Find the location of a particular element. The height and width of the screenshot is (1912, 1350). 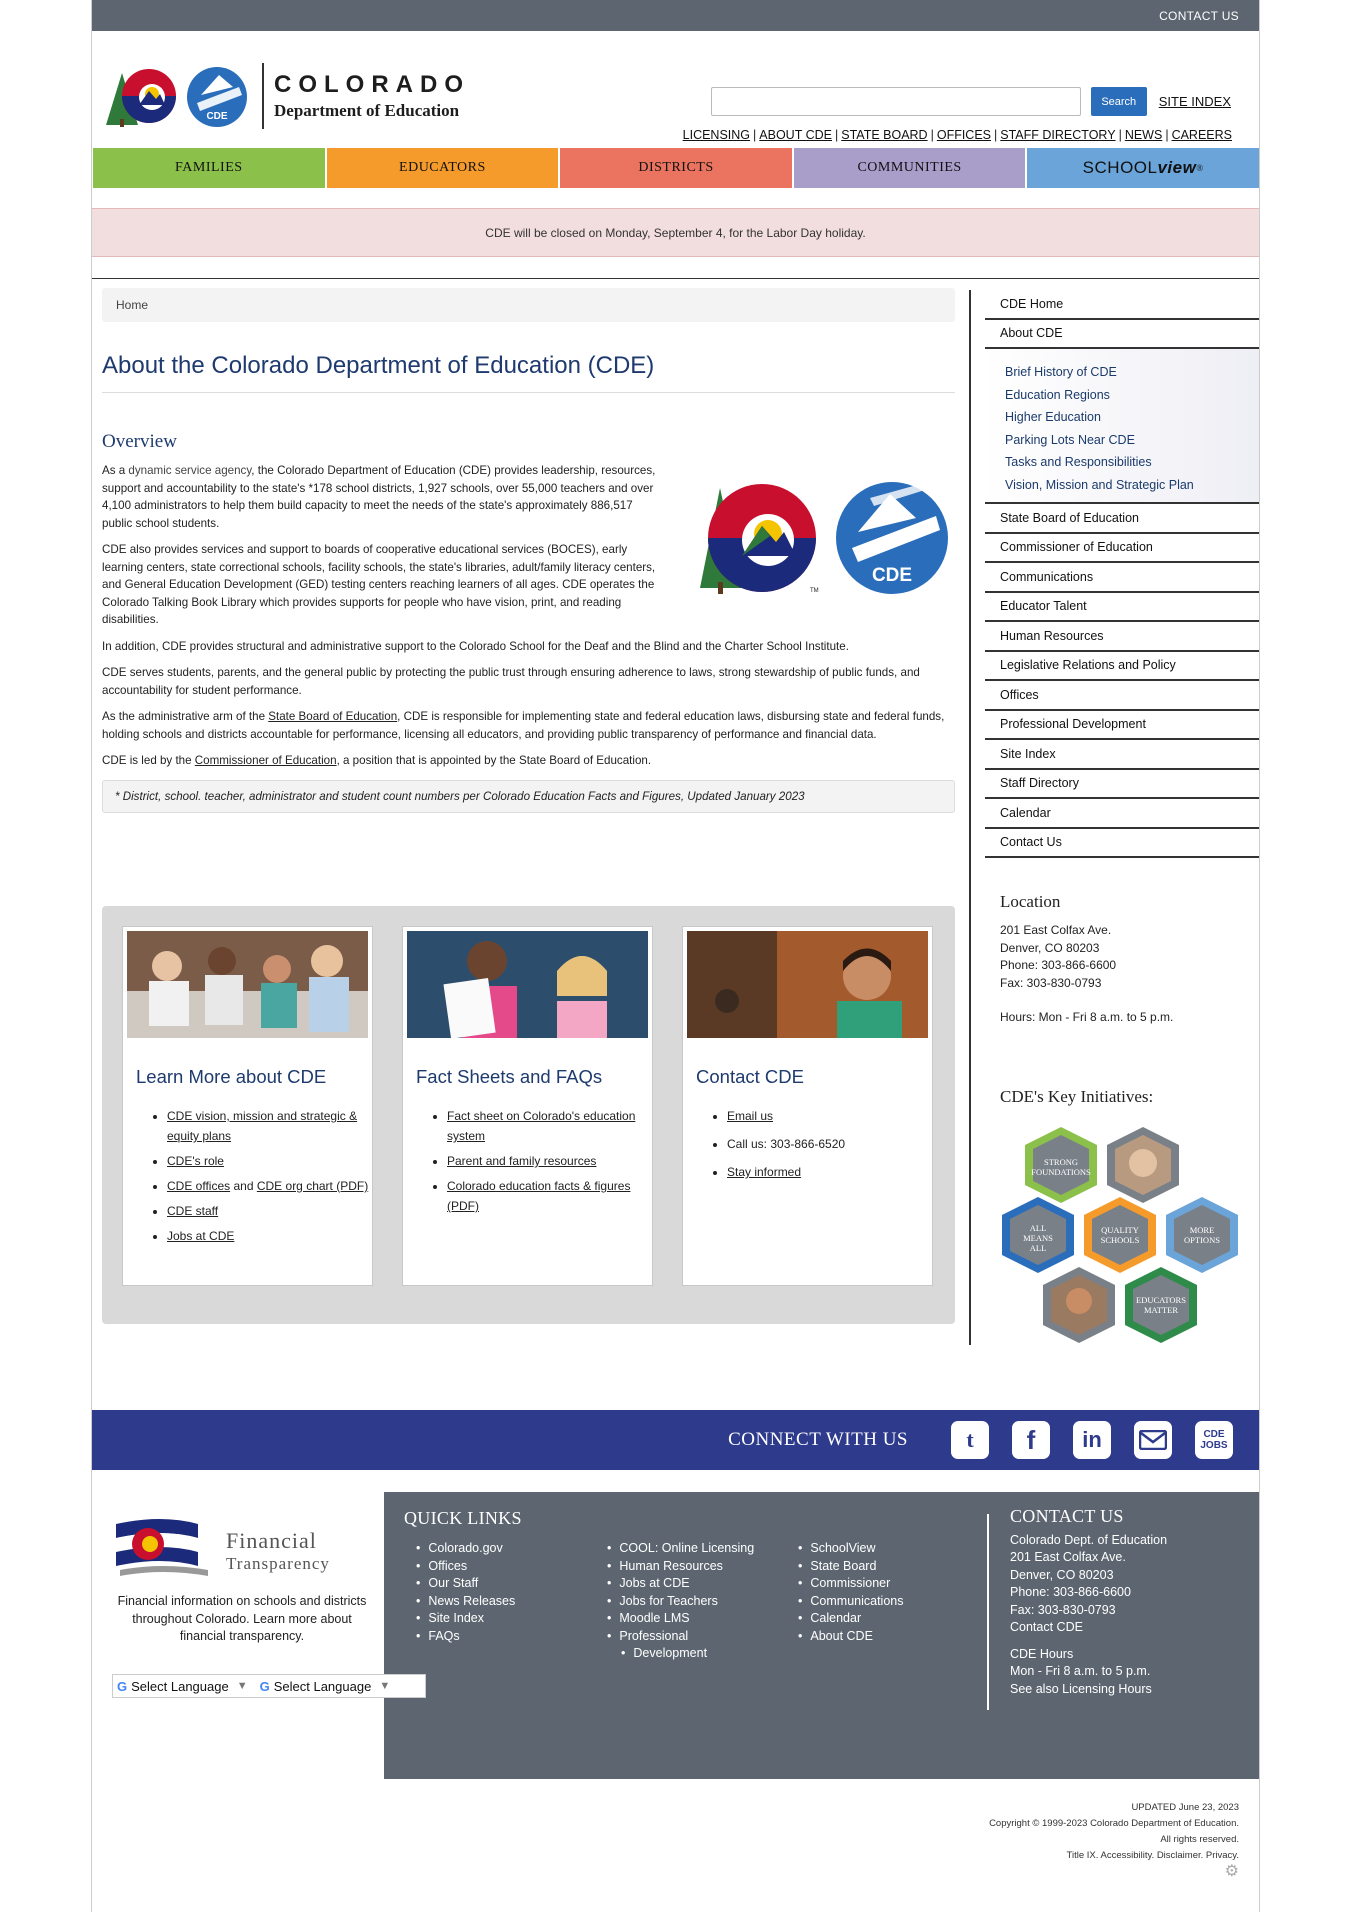

cde-role-link: CDE's role is located at coordinates (195, 1161).